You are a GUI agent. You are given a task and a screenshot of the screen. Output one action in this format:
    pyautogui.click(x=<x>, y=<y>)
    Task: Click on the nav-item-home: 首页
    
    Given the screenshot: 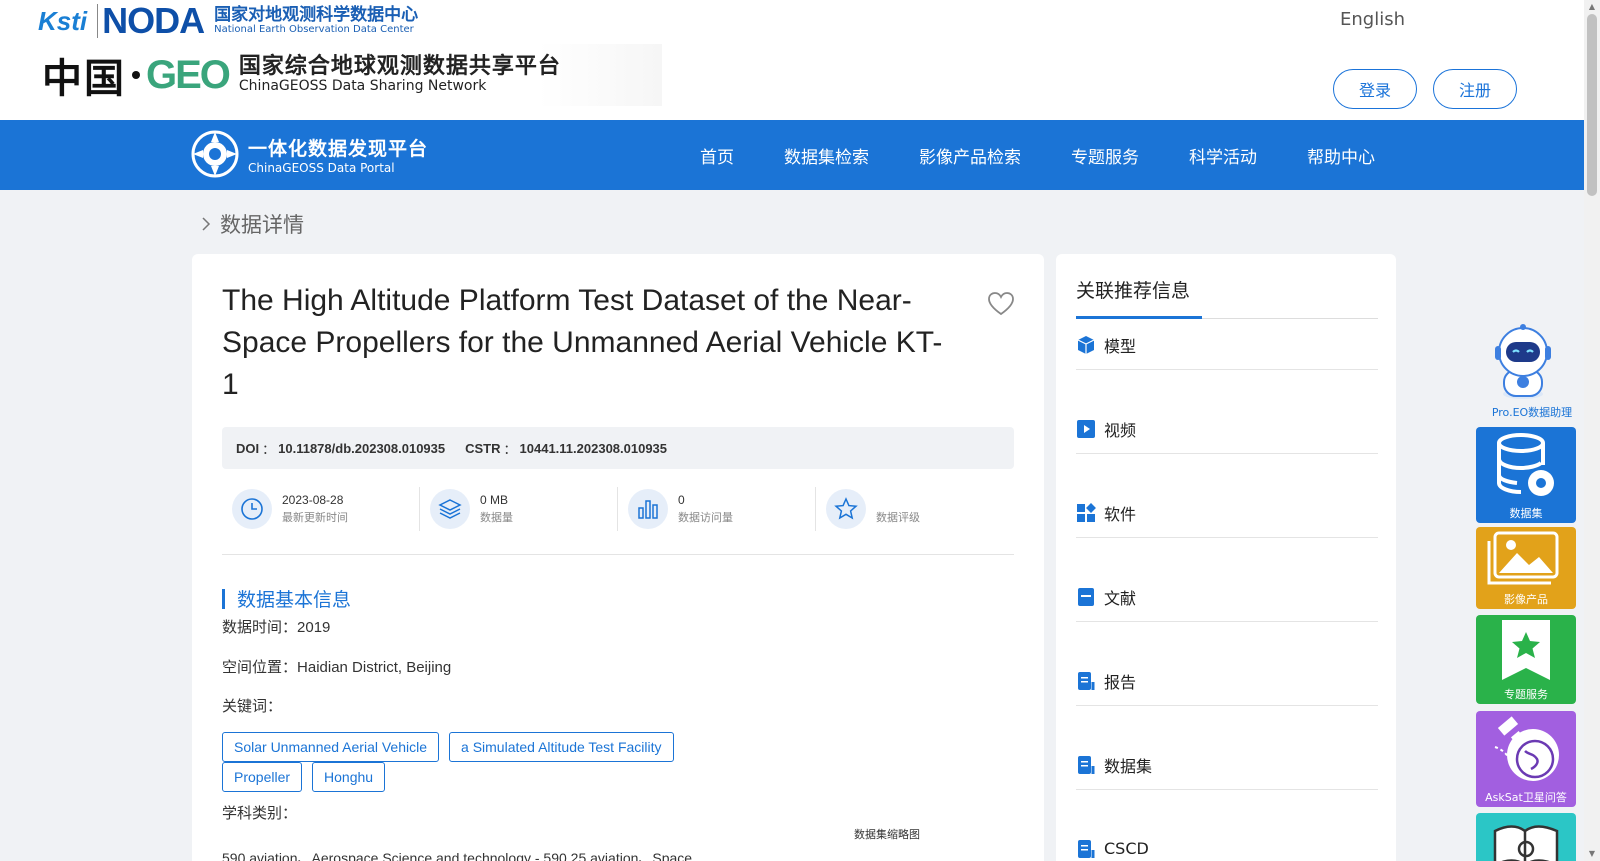 What is the action you would take?
    pyautogui.click(x=717, y=155)
    